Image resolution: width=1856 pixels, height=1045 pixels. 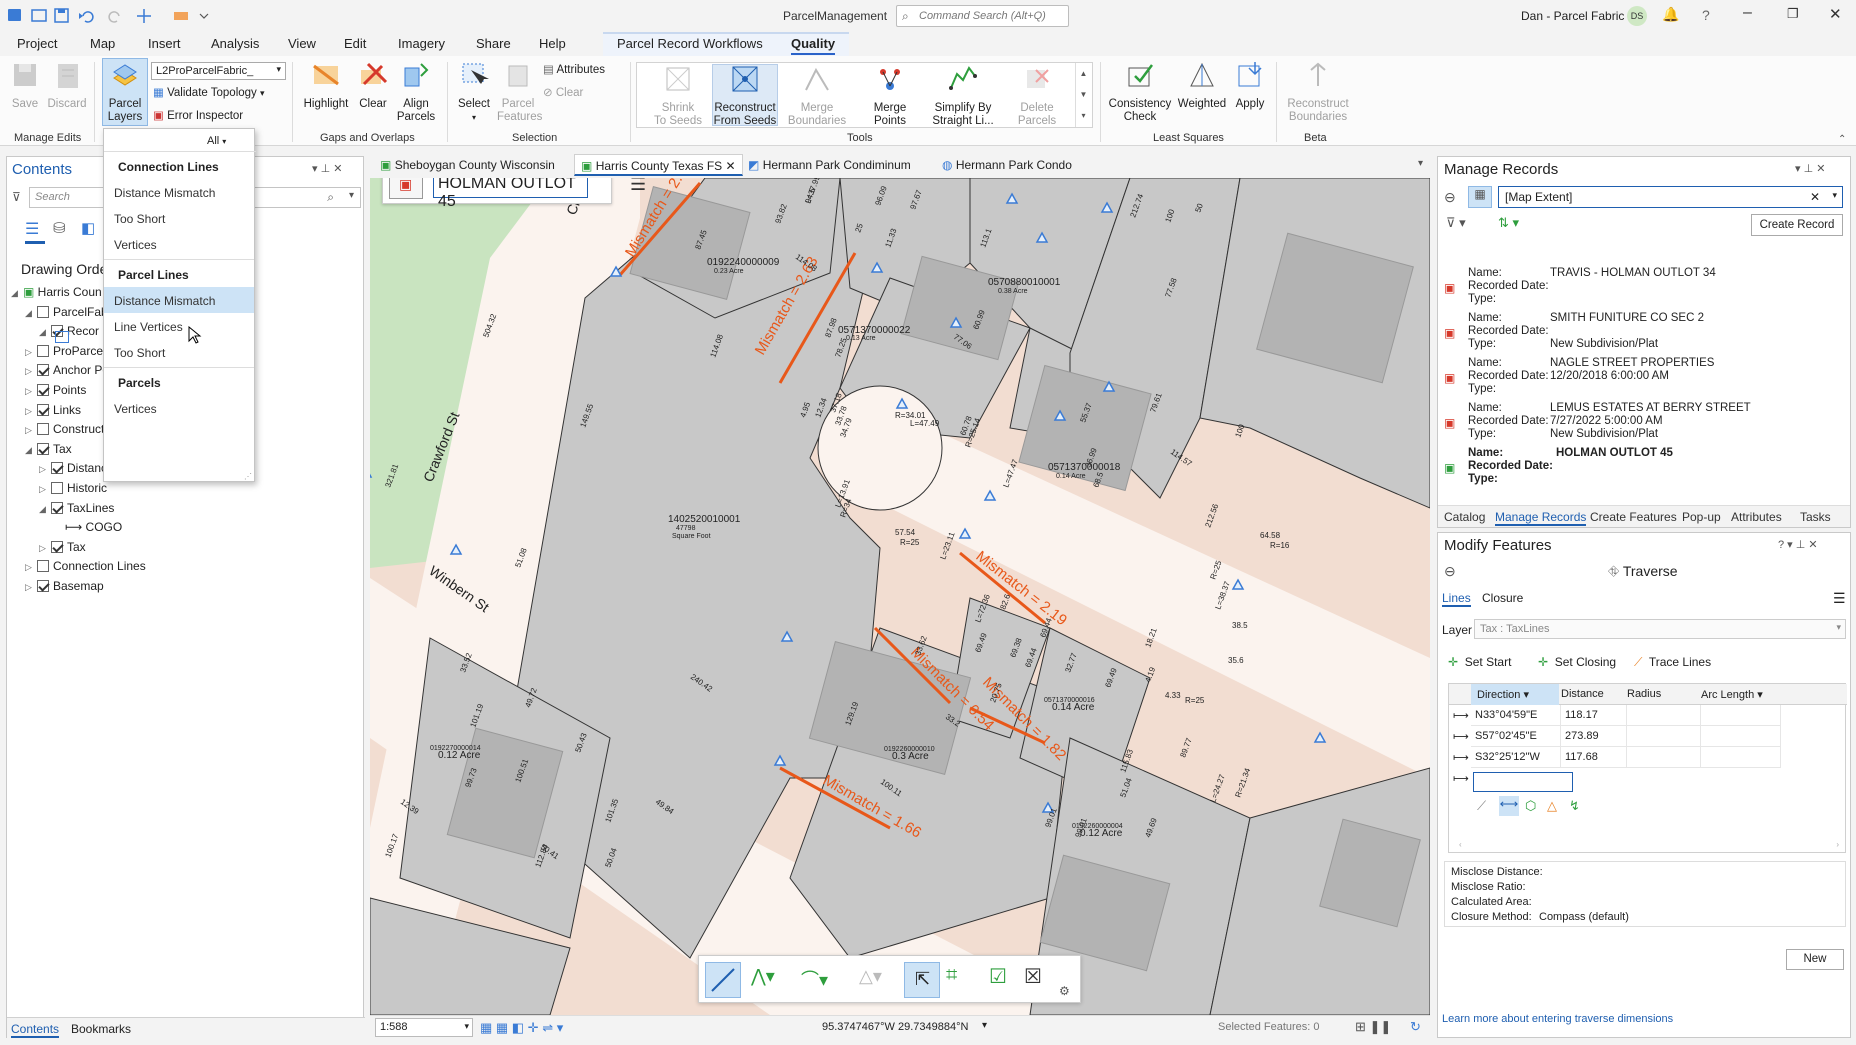 I want to click on arc-tool-icon: ⌒▾, so click(x=814, y=979).